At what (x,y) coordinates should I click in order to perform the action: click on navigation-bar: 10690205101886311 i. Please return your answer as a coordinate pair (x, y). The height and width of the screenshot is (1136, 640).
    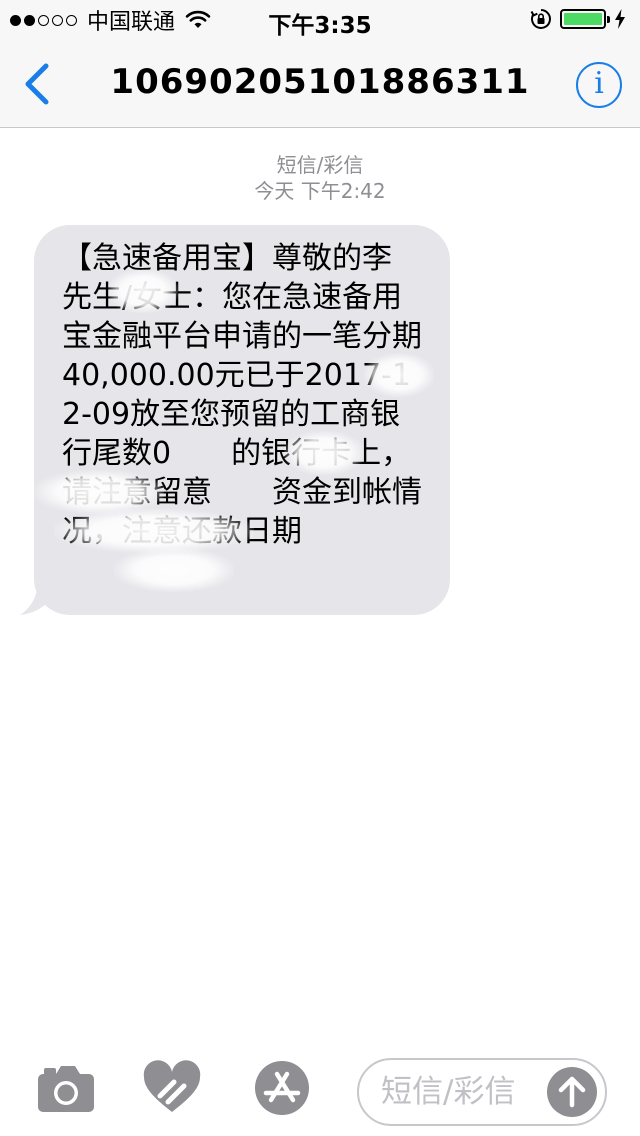
    Looking at the image, I should click on (320, 84).